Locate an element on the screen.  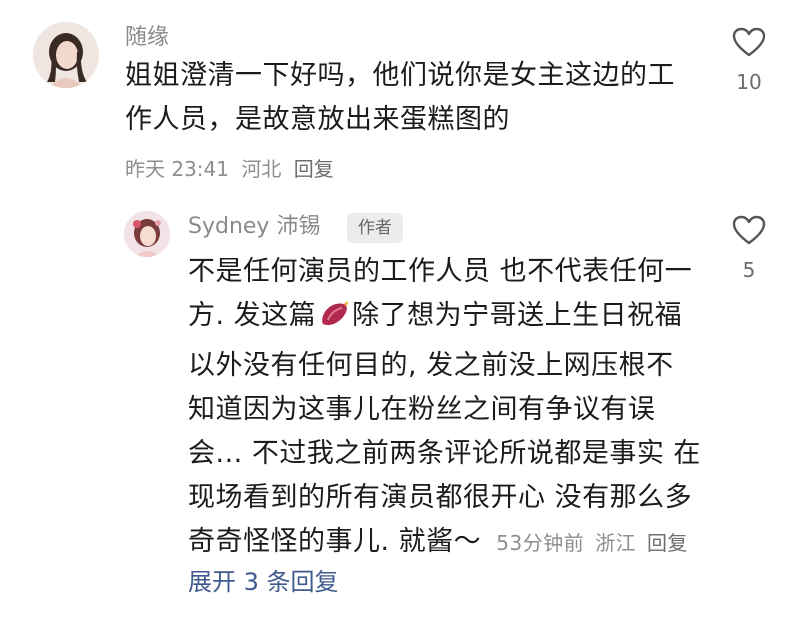
reply-text-last: 奇奇怪怪的事儿. 就酱～ is located at coordinates (335, 541).